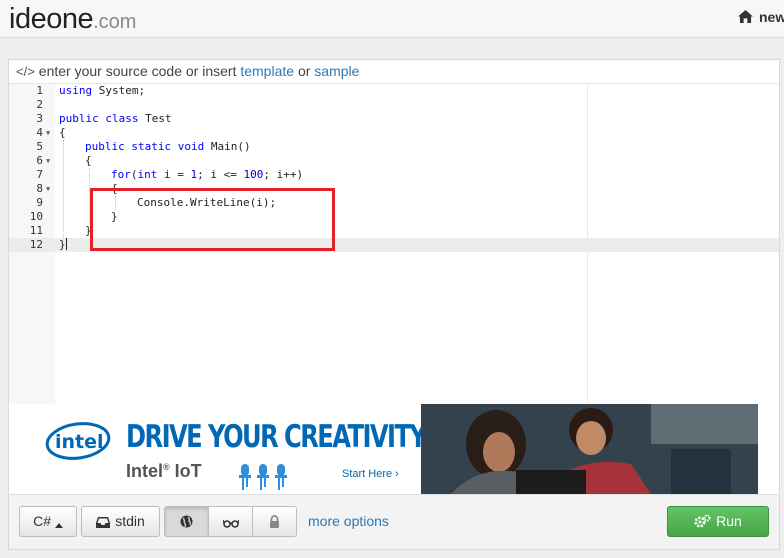 The height and width of the screenshot is (558, 784). What do you see at coordinates (39, 104) in the screenshot?
I see `line-number: 2` at bounding box center [39, 104].